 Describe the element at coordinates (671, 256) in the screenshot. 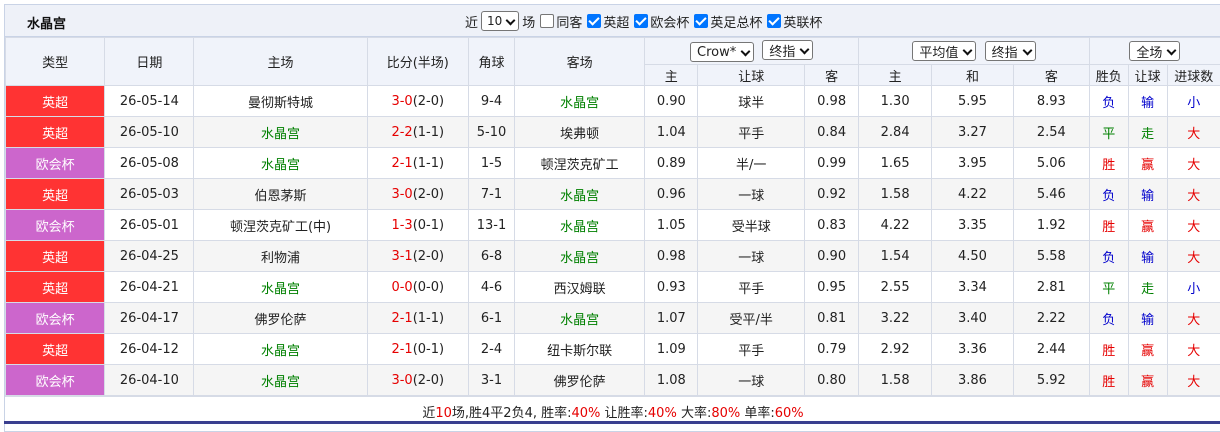

I see `handicap-home-odds: 0.98` at that location.